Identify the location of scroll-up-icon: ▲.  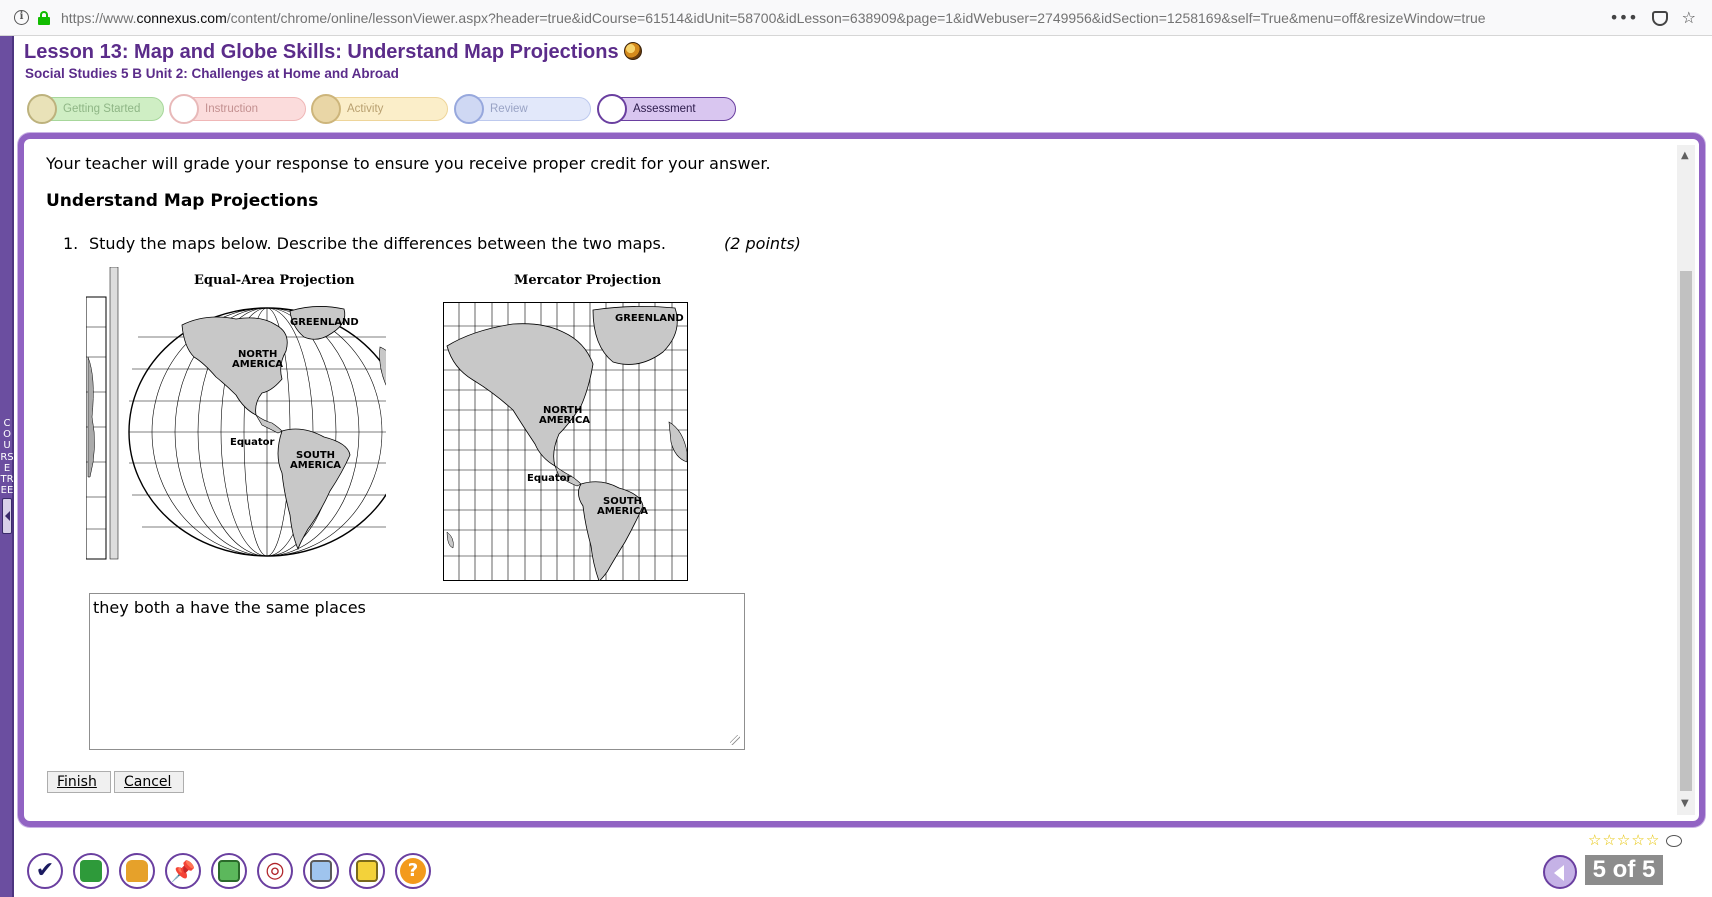
(1686, 156).